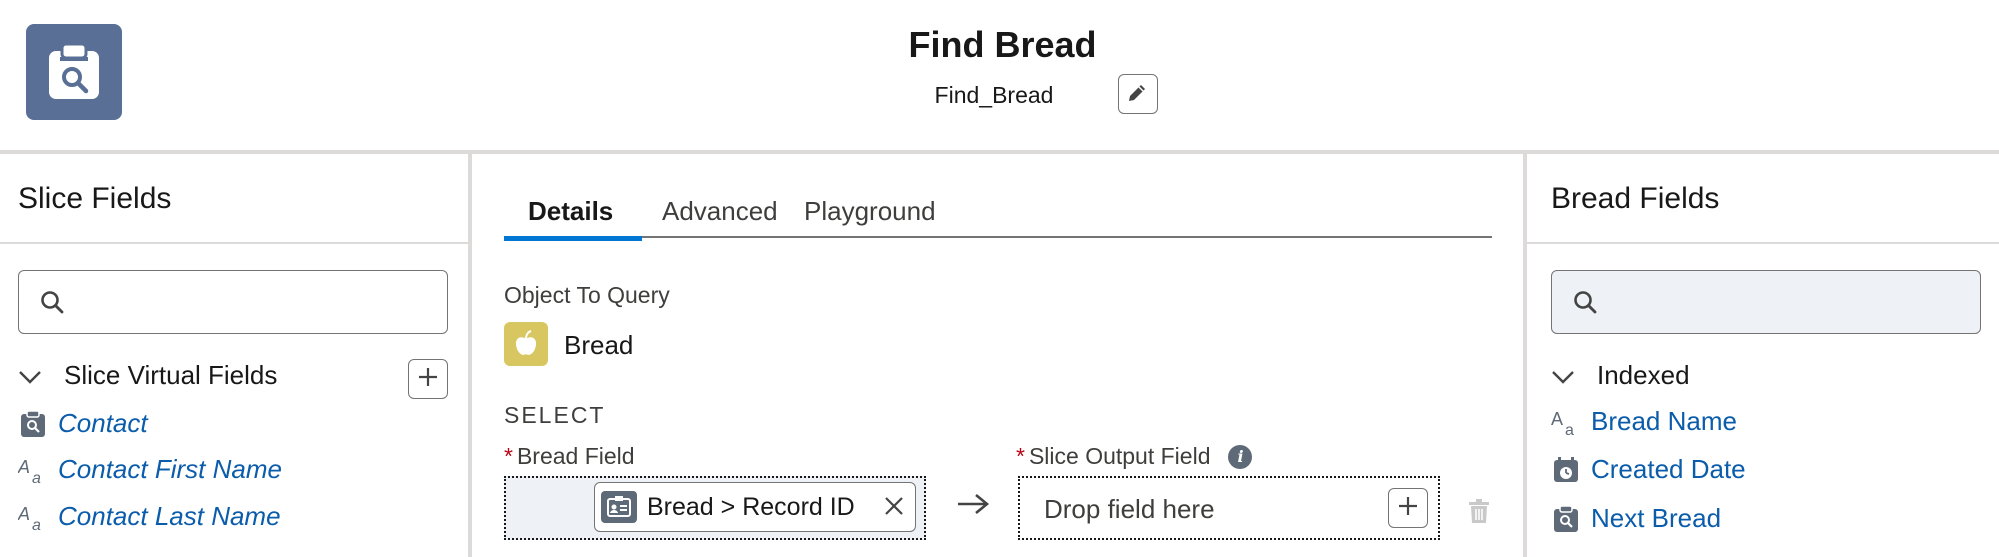 This screenshot has width=1999, height=557. What do you see at coordinates (998, 211) in the screenshot?
I see `tab-bar: Details Advanced Playground` at bounding box center [998, 211].